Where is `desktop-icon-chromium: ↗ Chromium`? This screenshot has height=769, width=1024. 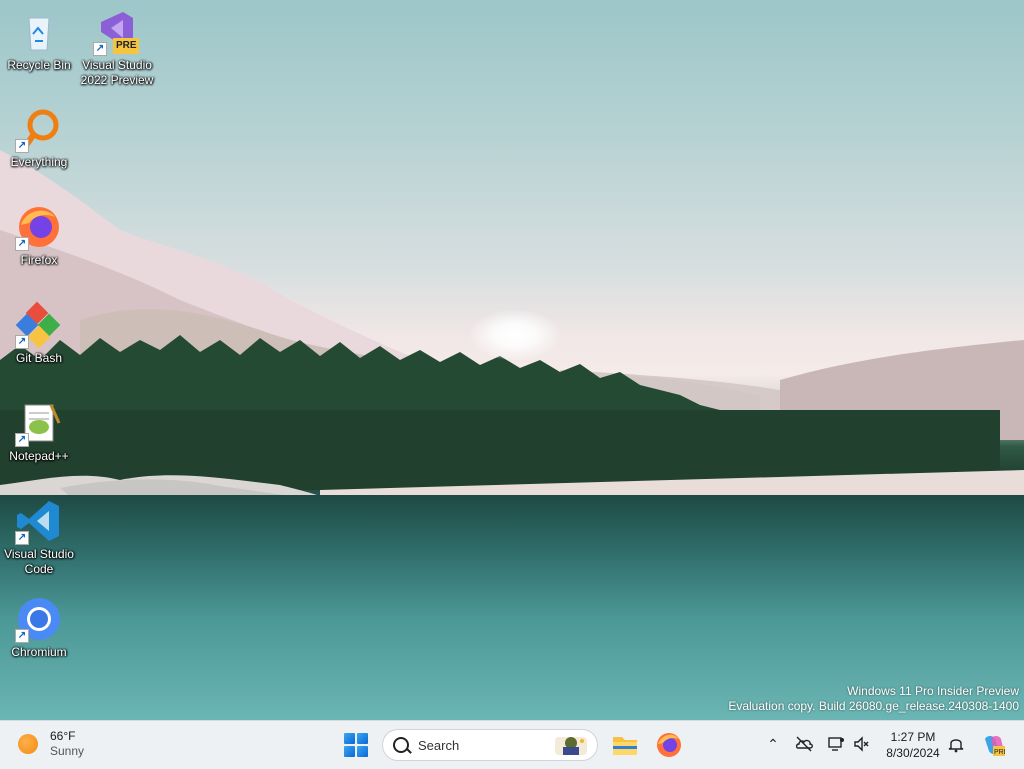
desktop-icon-chromium: ↗ Chromium is located at coordinates (39, 627).